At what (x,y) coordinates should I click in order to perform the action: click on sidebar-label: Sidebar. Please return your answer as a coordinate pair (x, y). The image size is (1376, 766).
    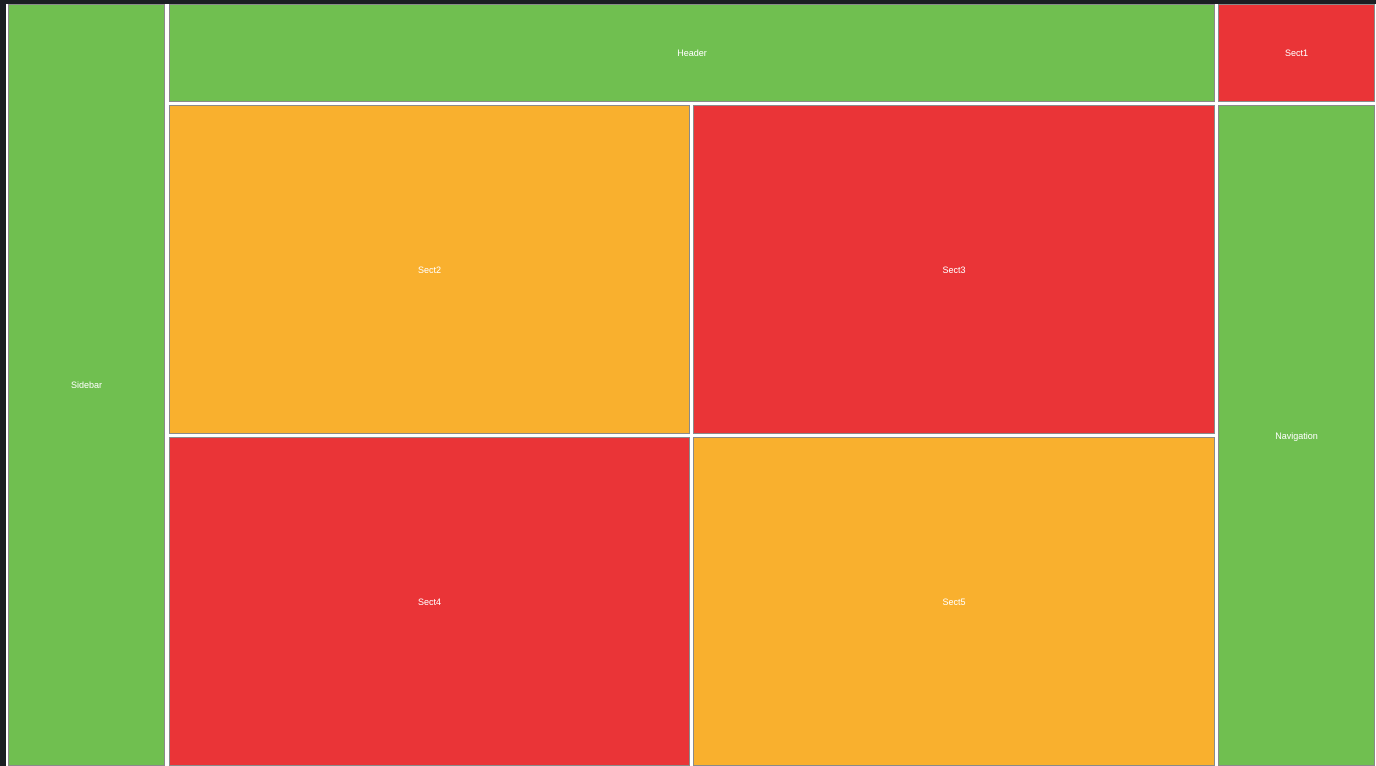
    Looking at the image, I should click on (86, 385).